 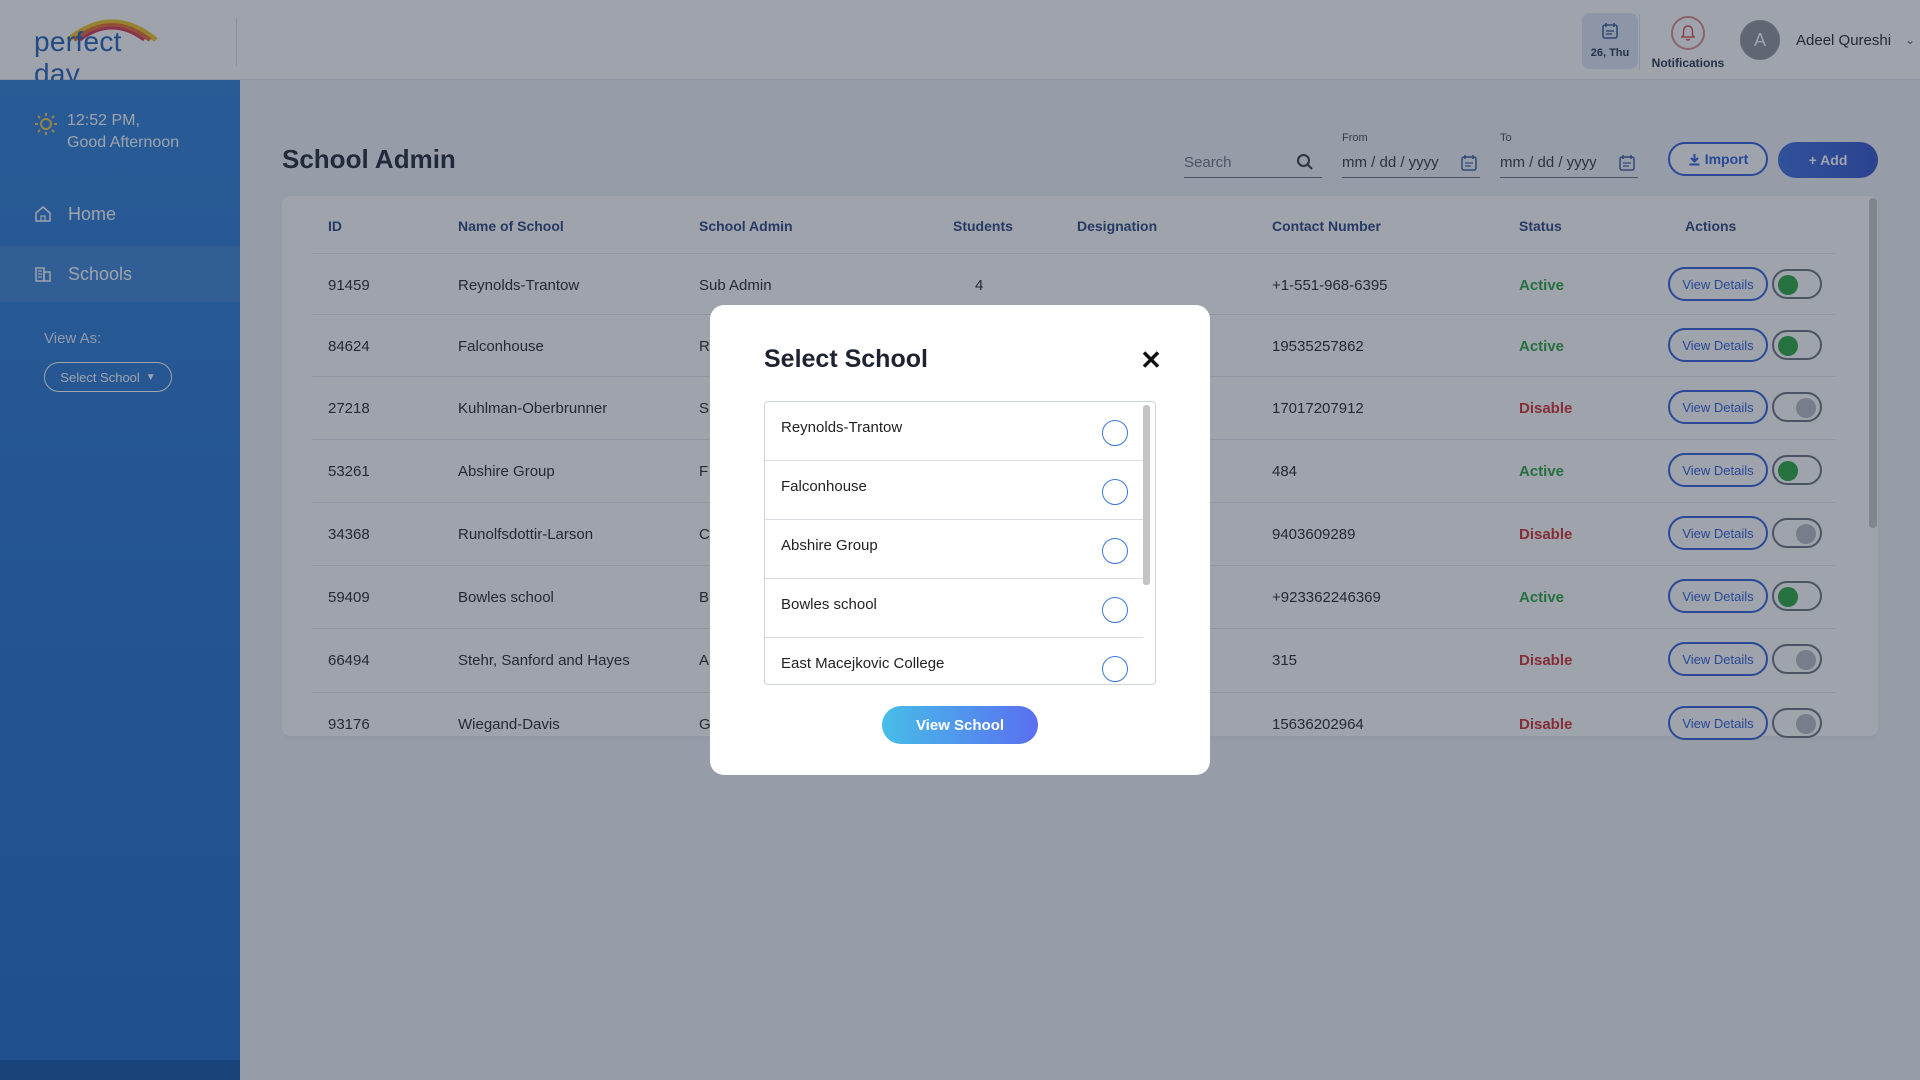 I want to click on list-item: Reynolds-Trantow, so click(x=954, y=431).